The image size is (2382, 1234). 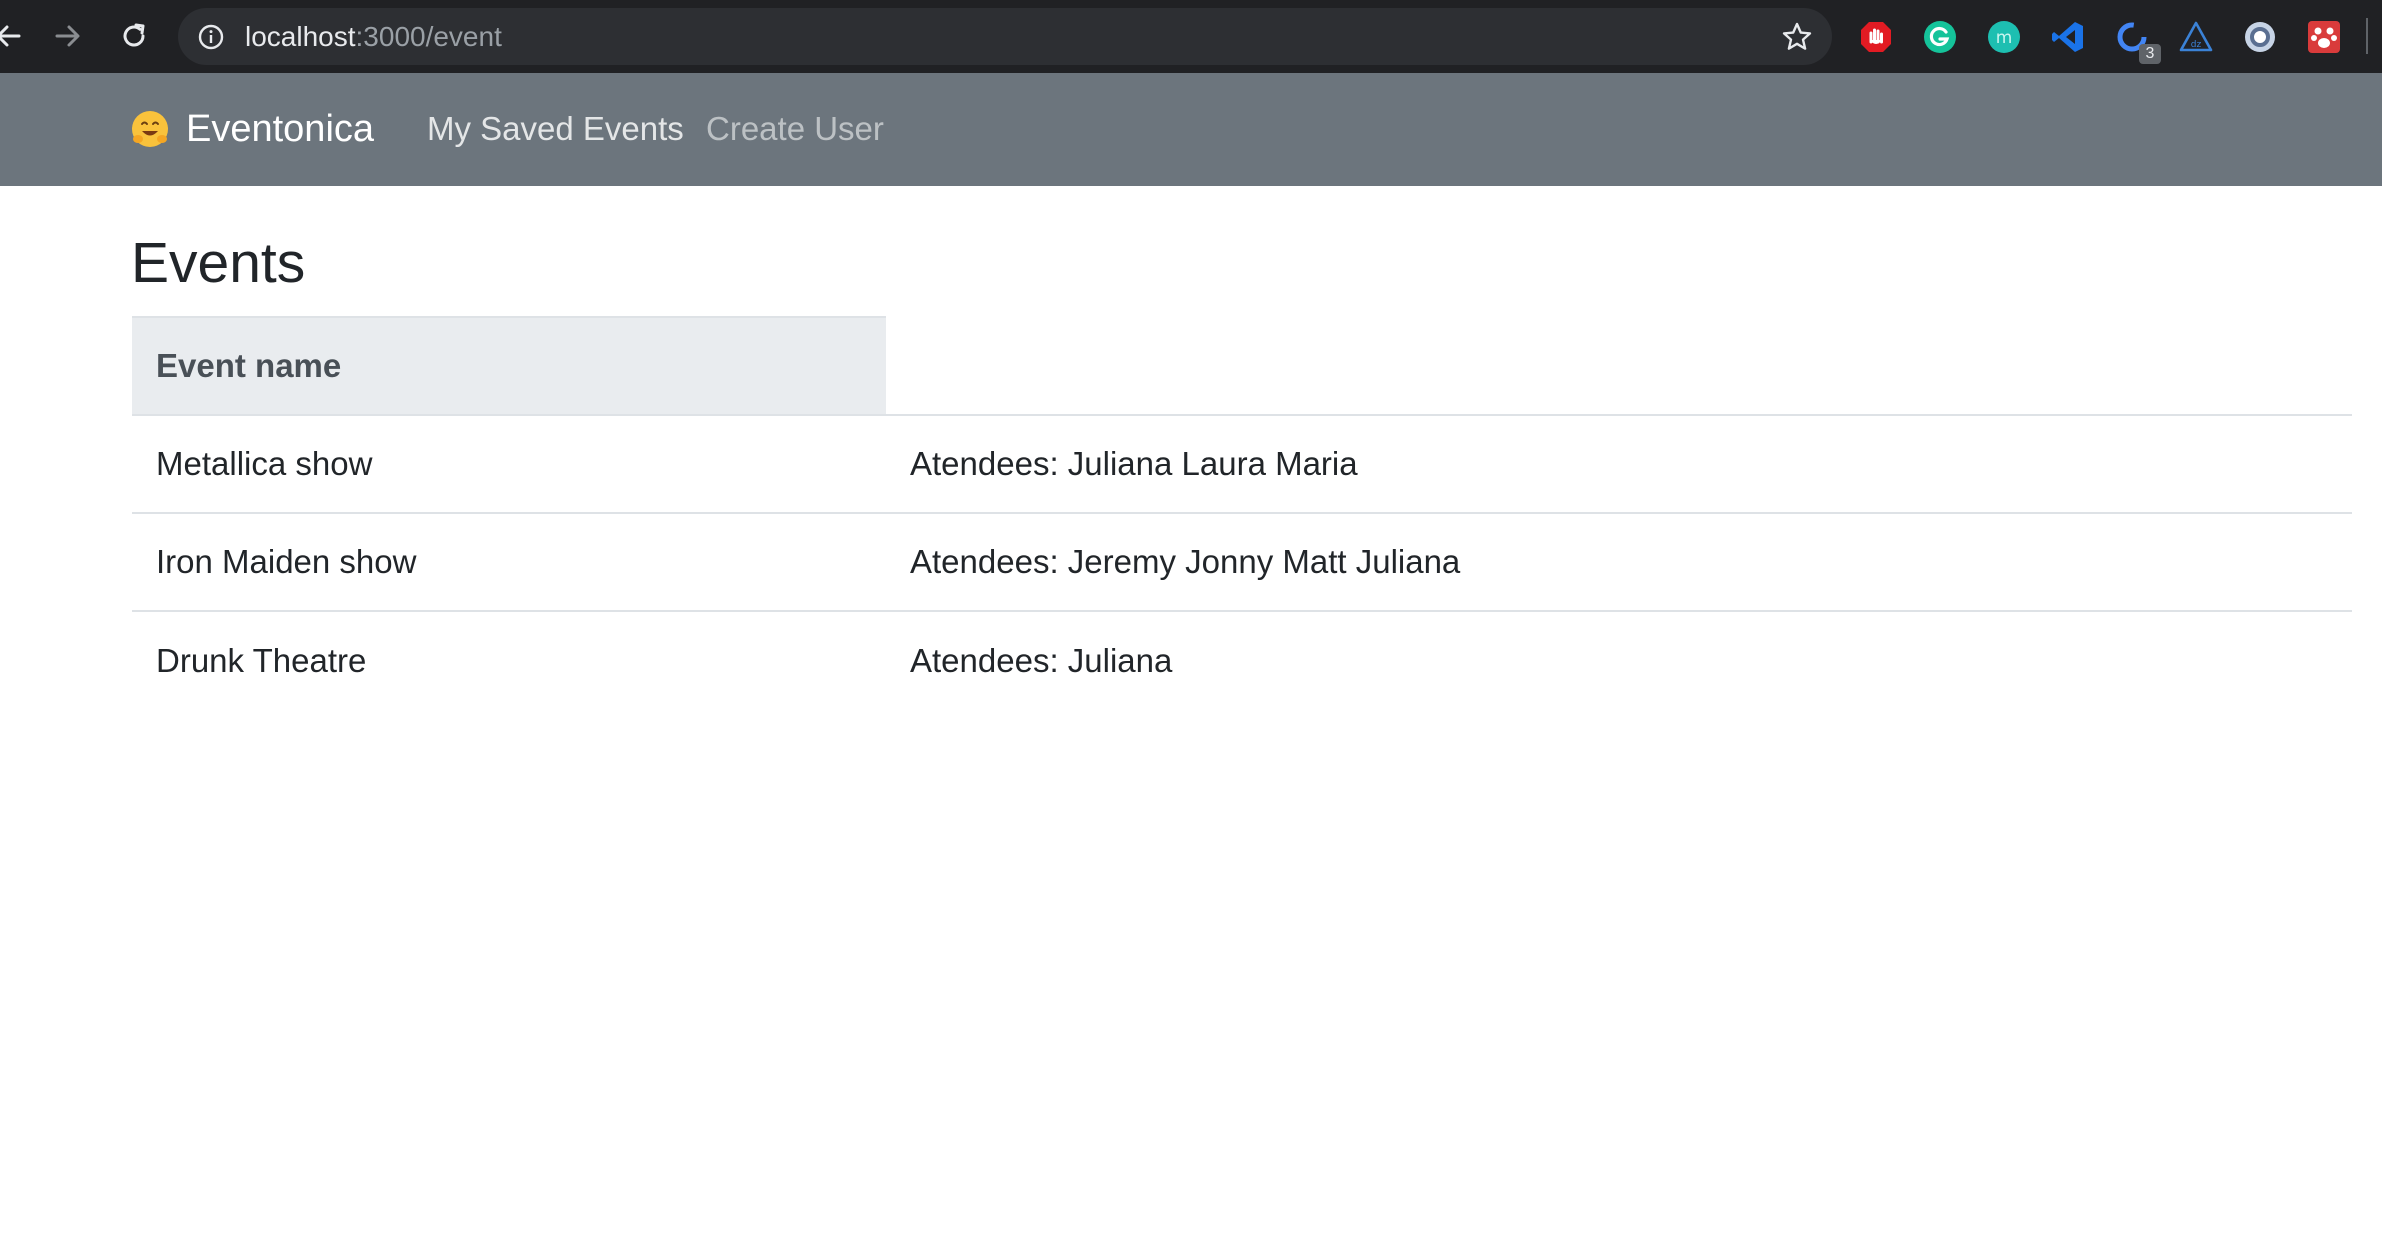 I want to click on attendees-cell: Atendees: Jeremy Jonny Matt Juliana, so click(x=1619, y=561).